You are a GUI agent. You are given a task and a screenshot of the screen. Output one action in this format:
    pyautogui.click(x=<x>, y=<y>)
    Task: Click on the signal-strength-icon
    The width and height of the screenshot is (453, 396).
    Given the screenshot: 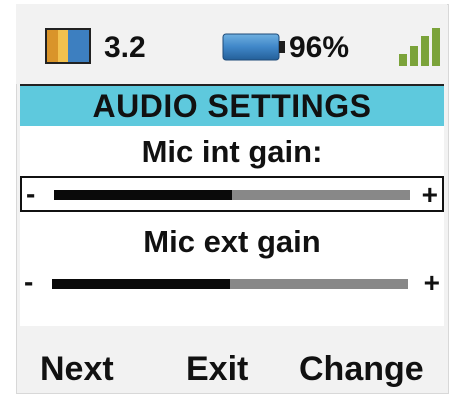 What is the action you would take?
    pyautogui.click(x=419, y=47)
    